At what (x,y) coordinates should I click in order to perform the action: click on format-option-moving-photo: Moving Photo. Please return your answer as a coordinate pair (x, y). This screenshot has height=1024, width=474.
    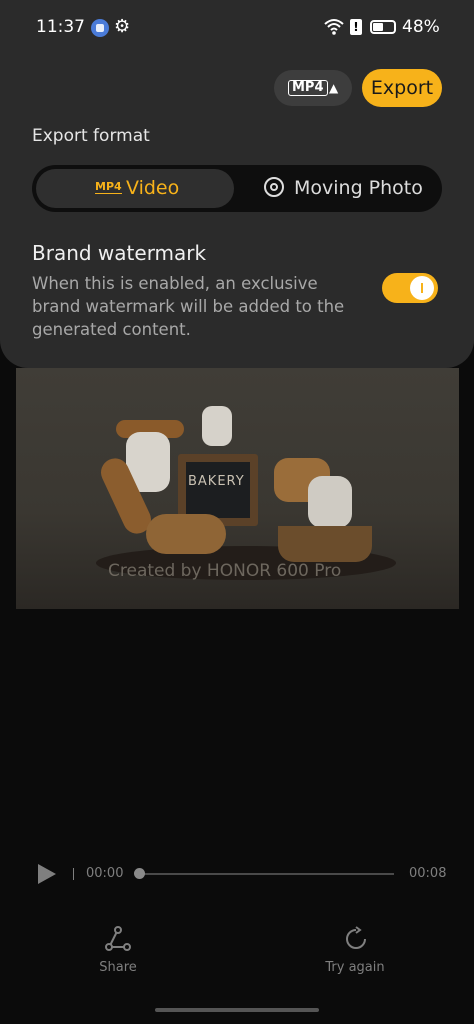
    Looking at the image, I should click on (338, 188).